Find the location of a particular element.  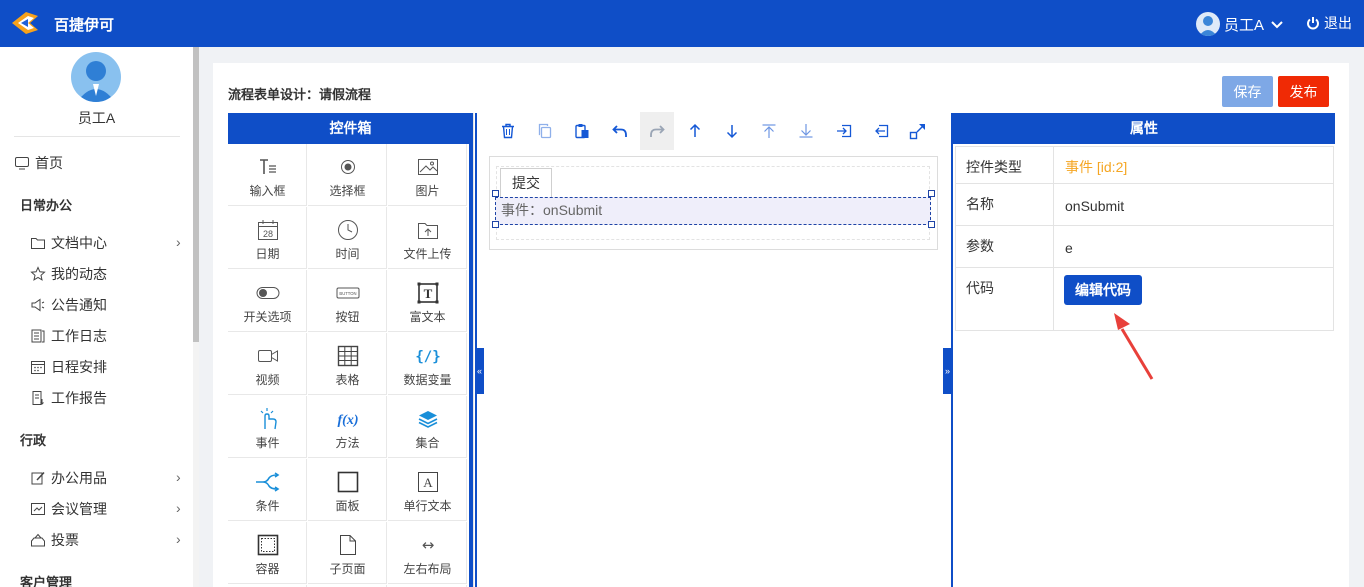

paste-button is located at coordinates (582, 131).